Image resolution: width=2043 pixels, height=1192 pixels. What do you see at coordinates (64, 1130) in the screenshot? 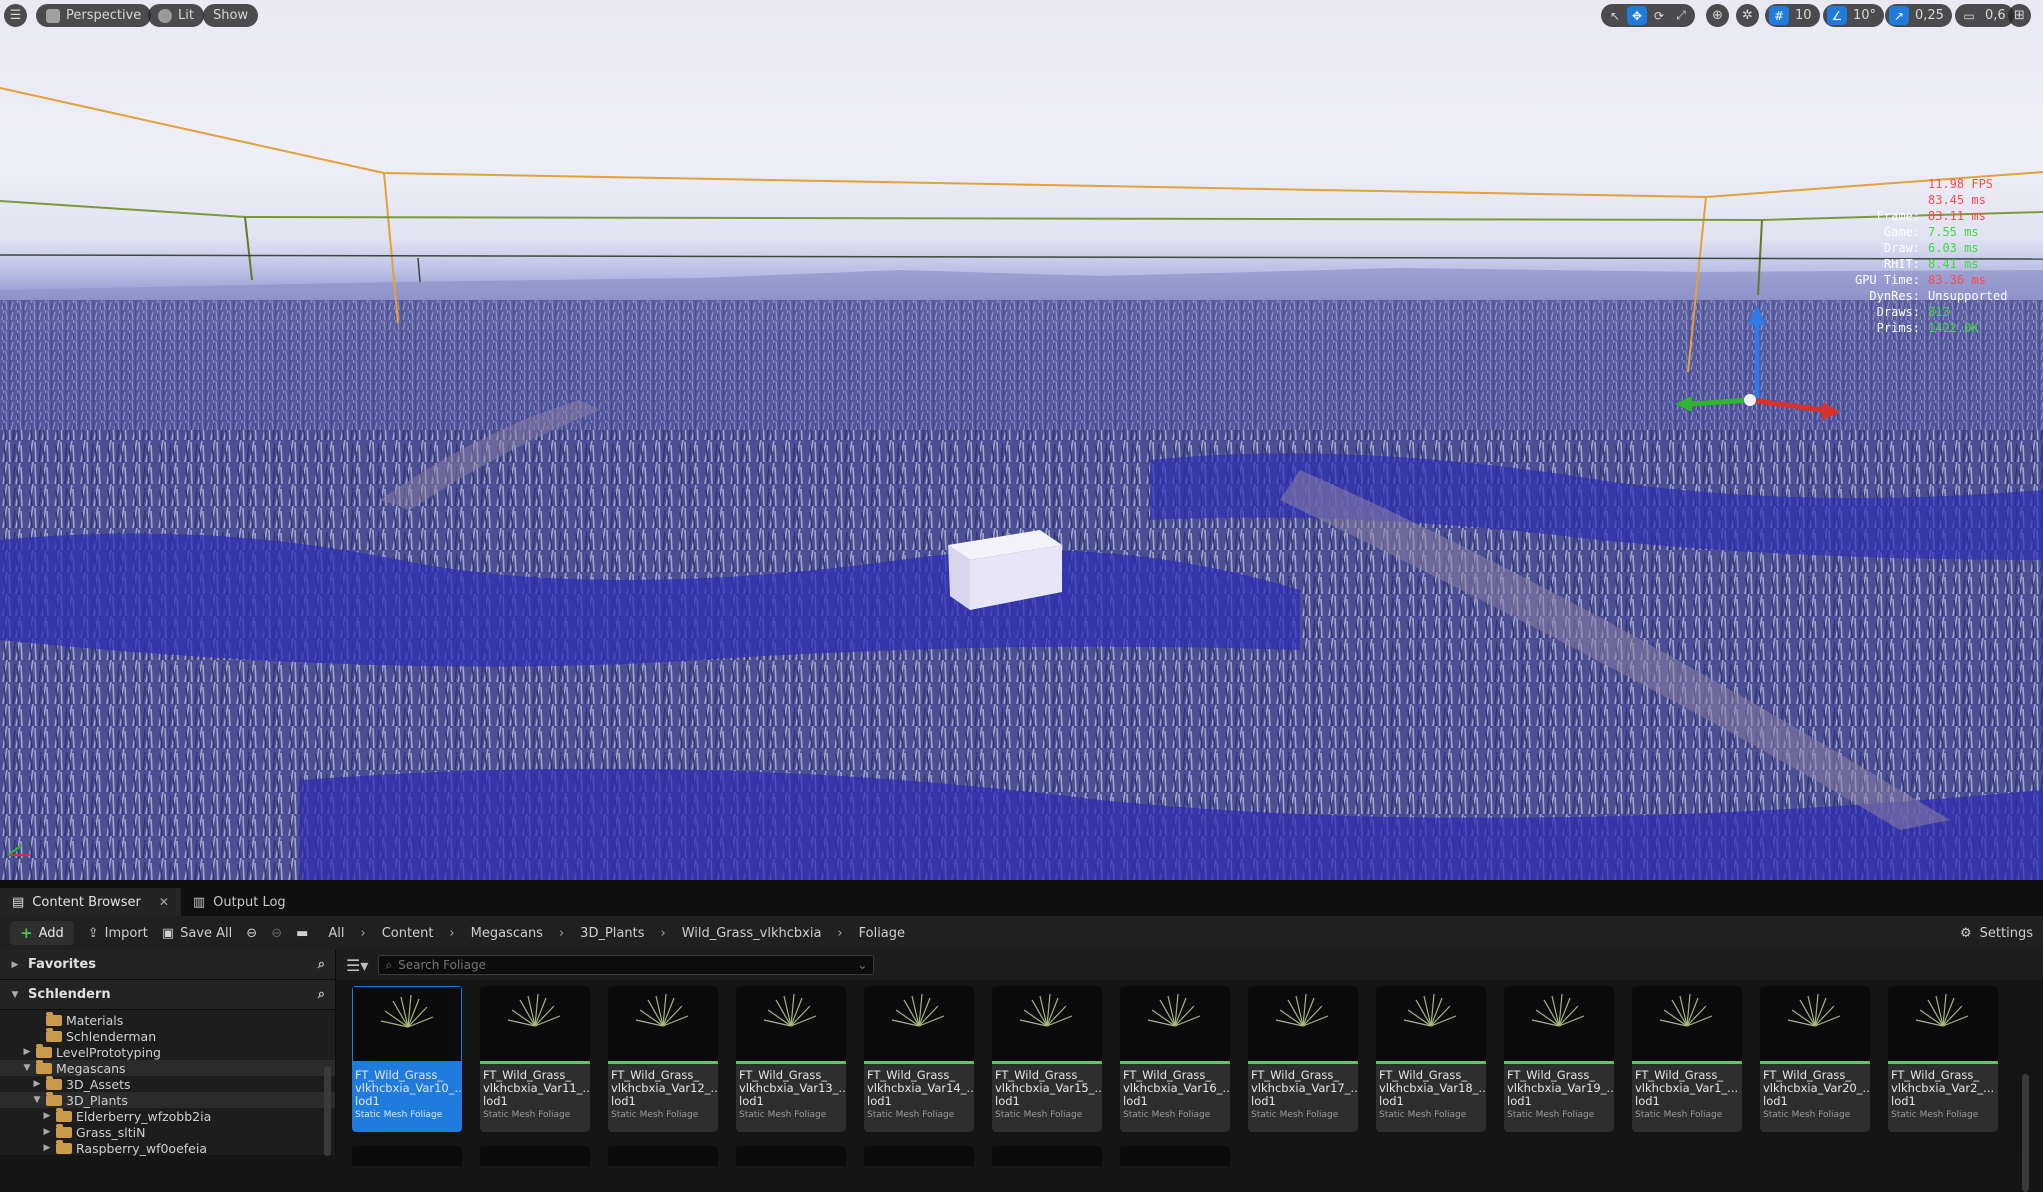
I see `folder-icon` at bounding box center [64, 1130].